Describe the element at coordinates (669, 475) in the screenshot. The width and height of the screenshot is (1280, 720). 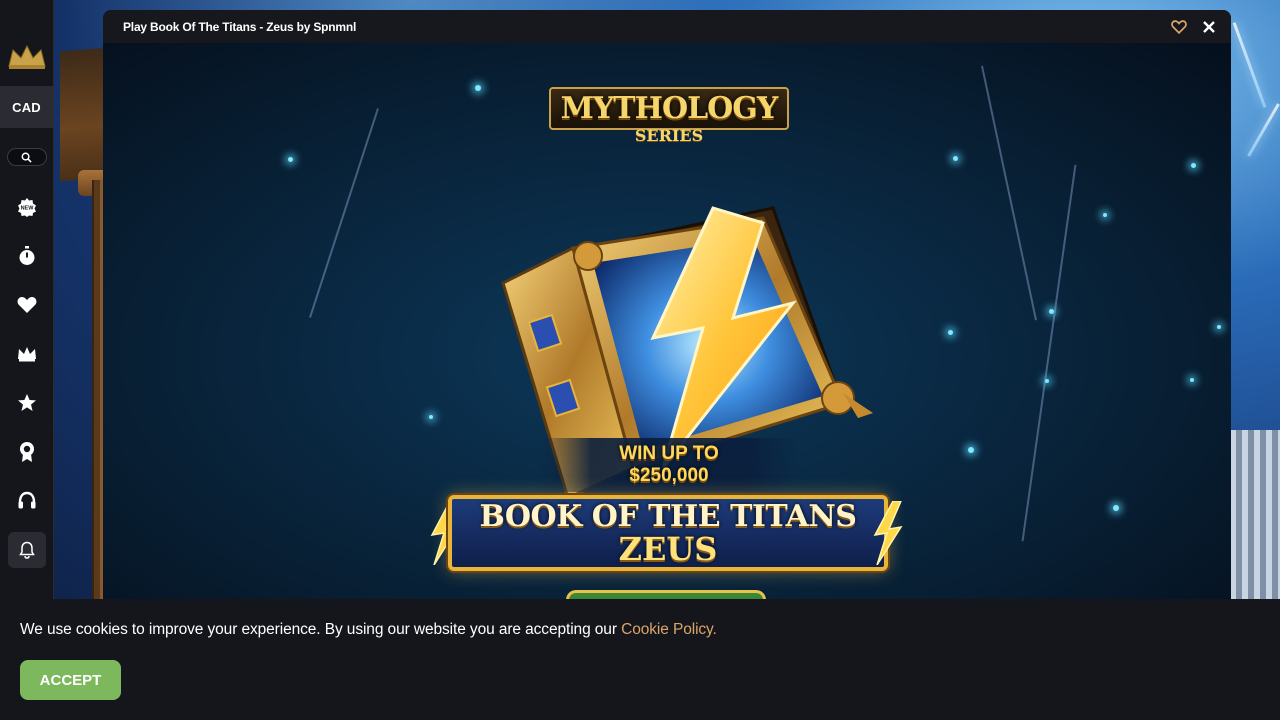
I see `win-amount: $250,000` at that location.